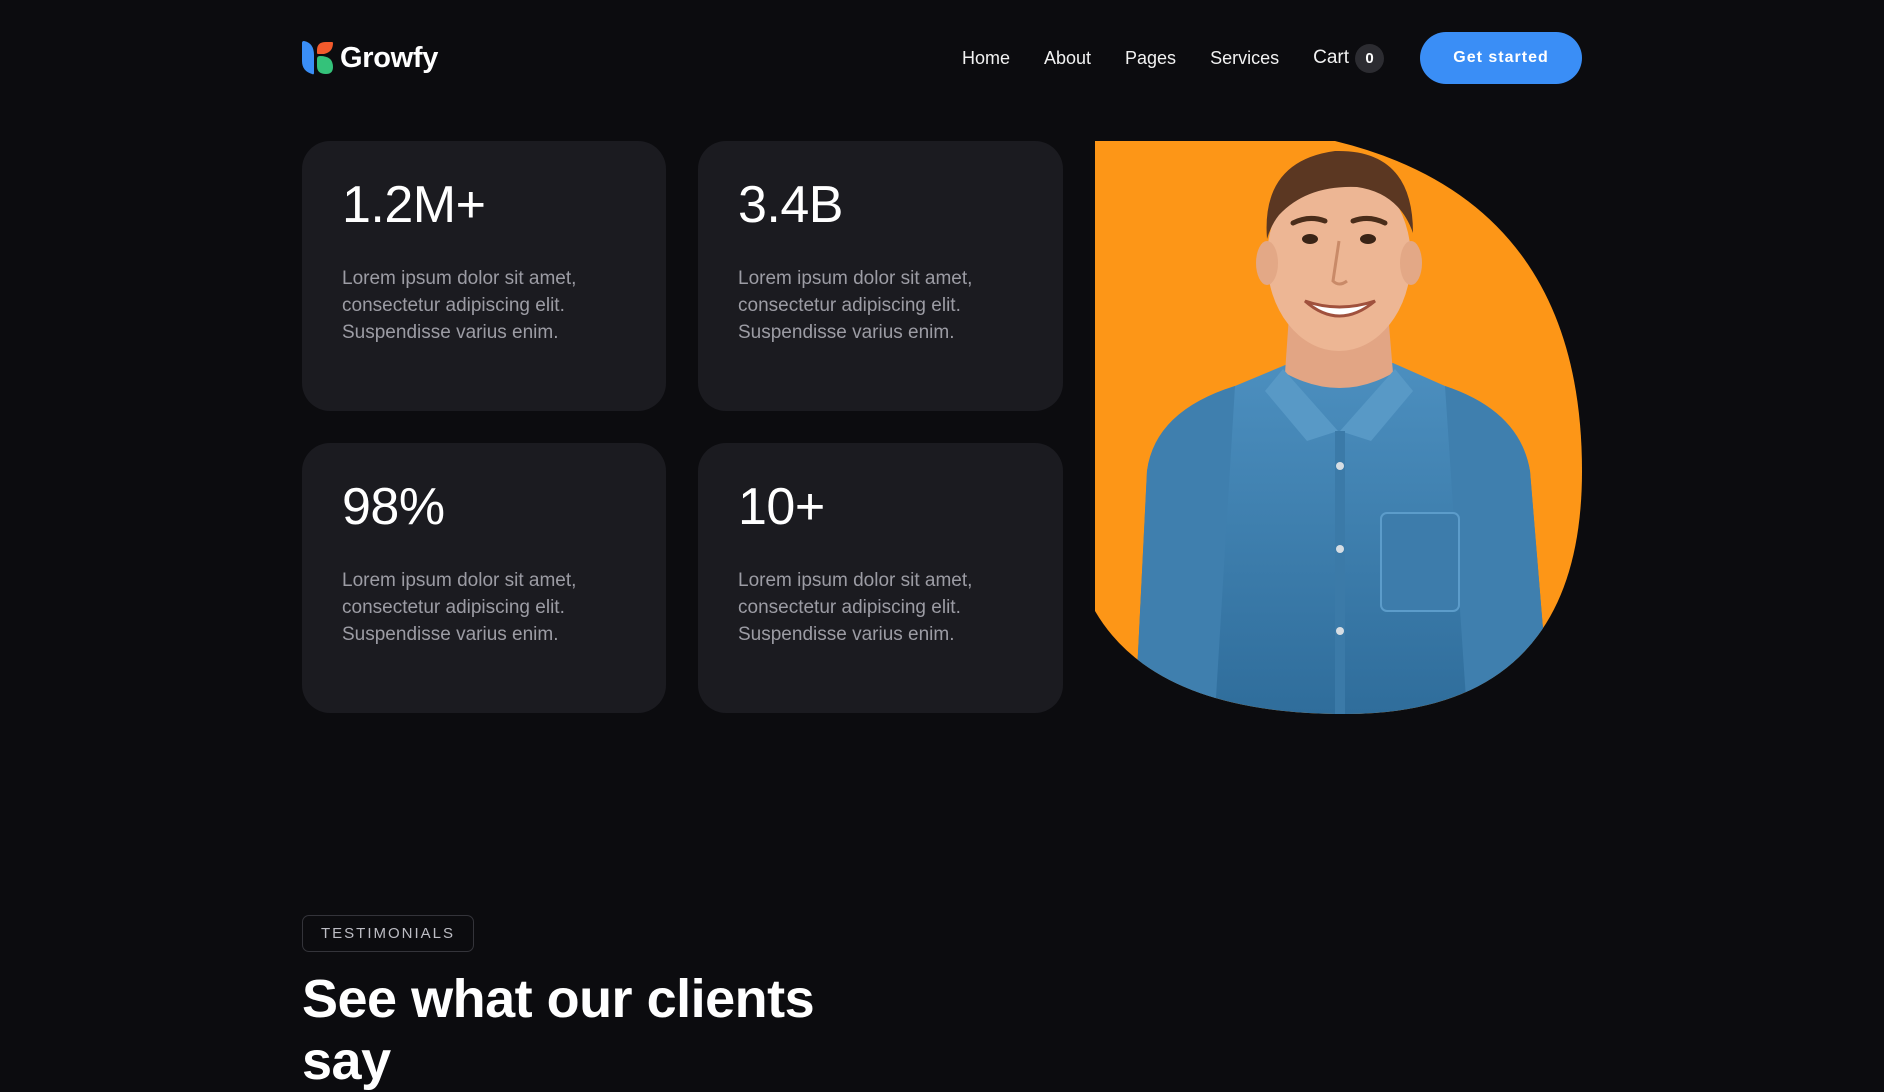 The width and height of the screenshot is (1884, 1092). I want to click on stat-value: 98%, so click(393, 507).